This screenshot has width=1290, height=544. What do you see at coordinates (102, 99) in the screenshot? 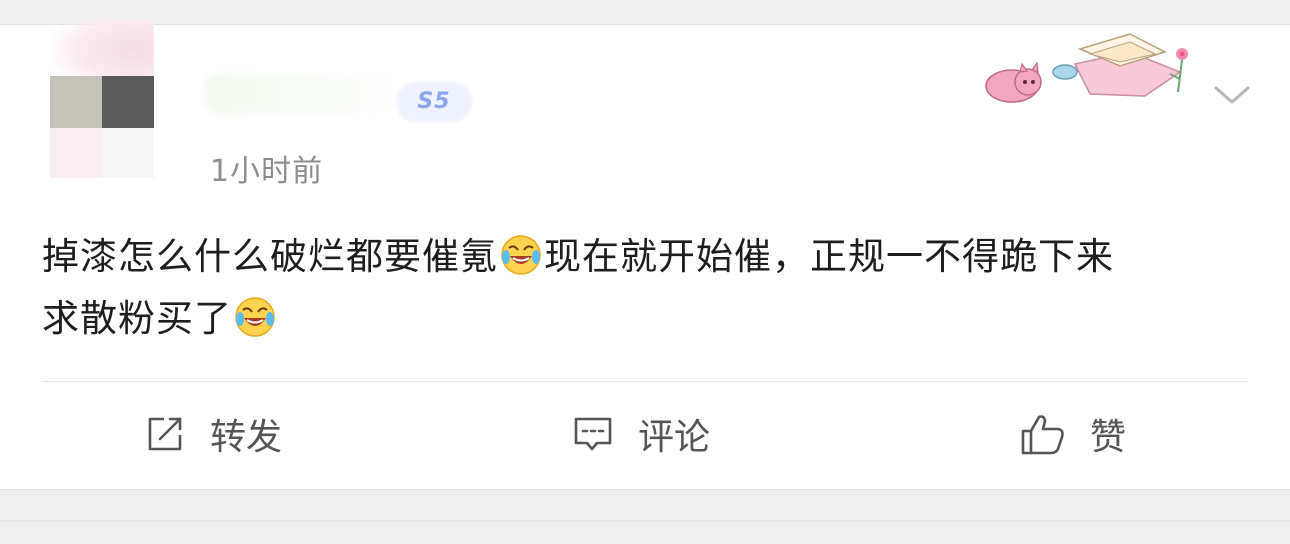
I see `avatar` at bounding box center [102, 99].